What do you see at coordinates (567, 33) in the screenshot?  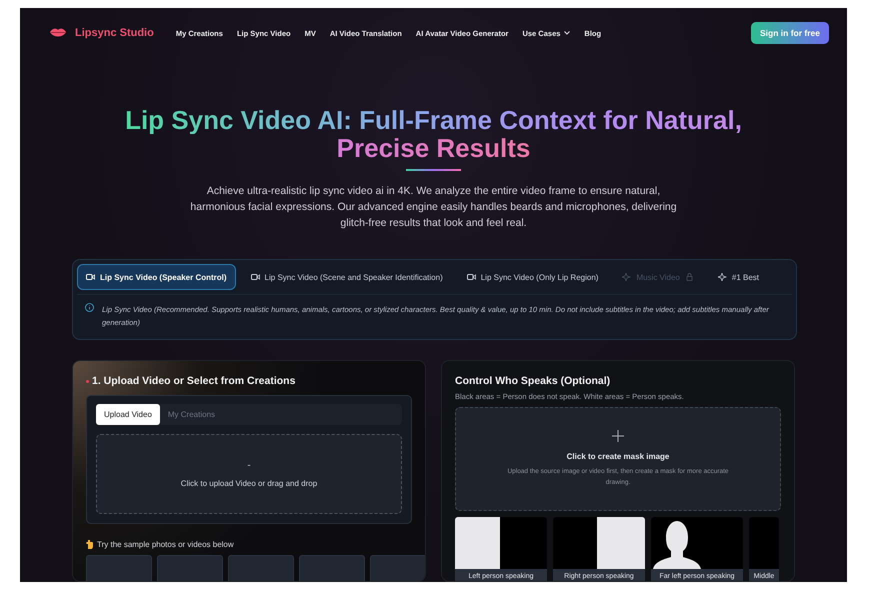 I see `caret-icon` at bounding box center [567, 33].